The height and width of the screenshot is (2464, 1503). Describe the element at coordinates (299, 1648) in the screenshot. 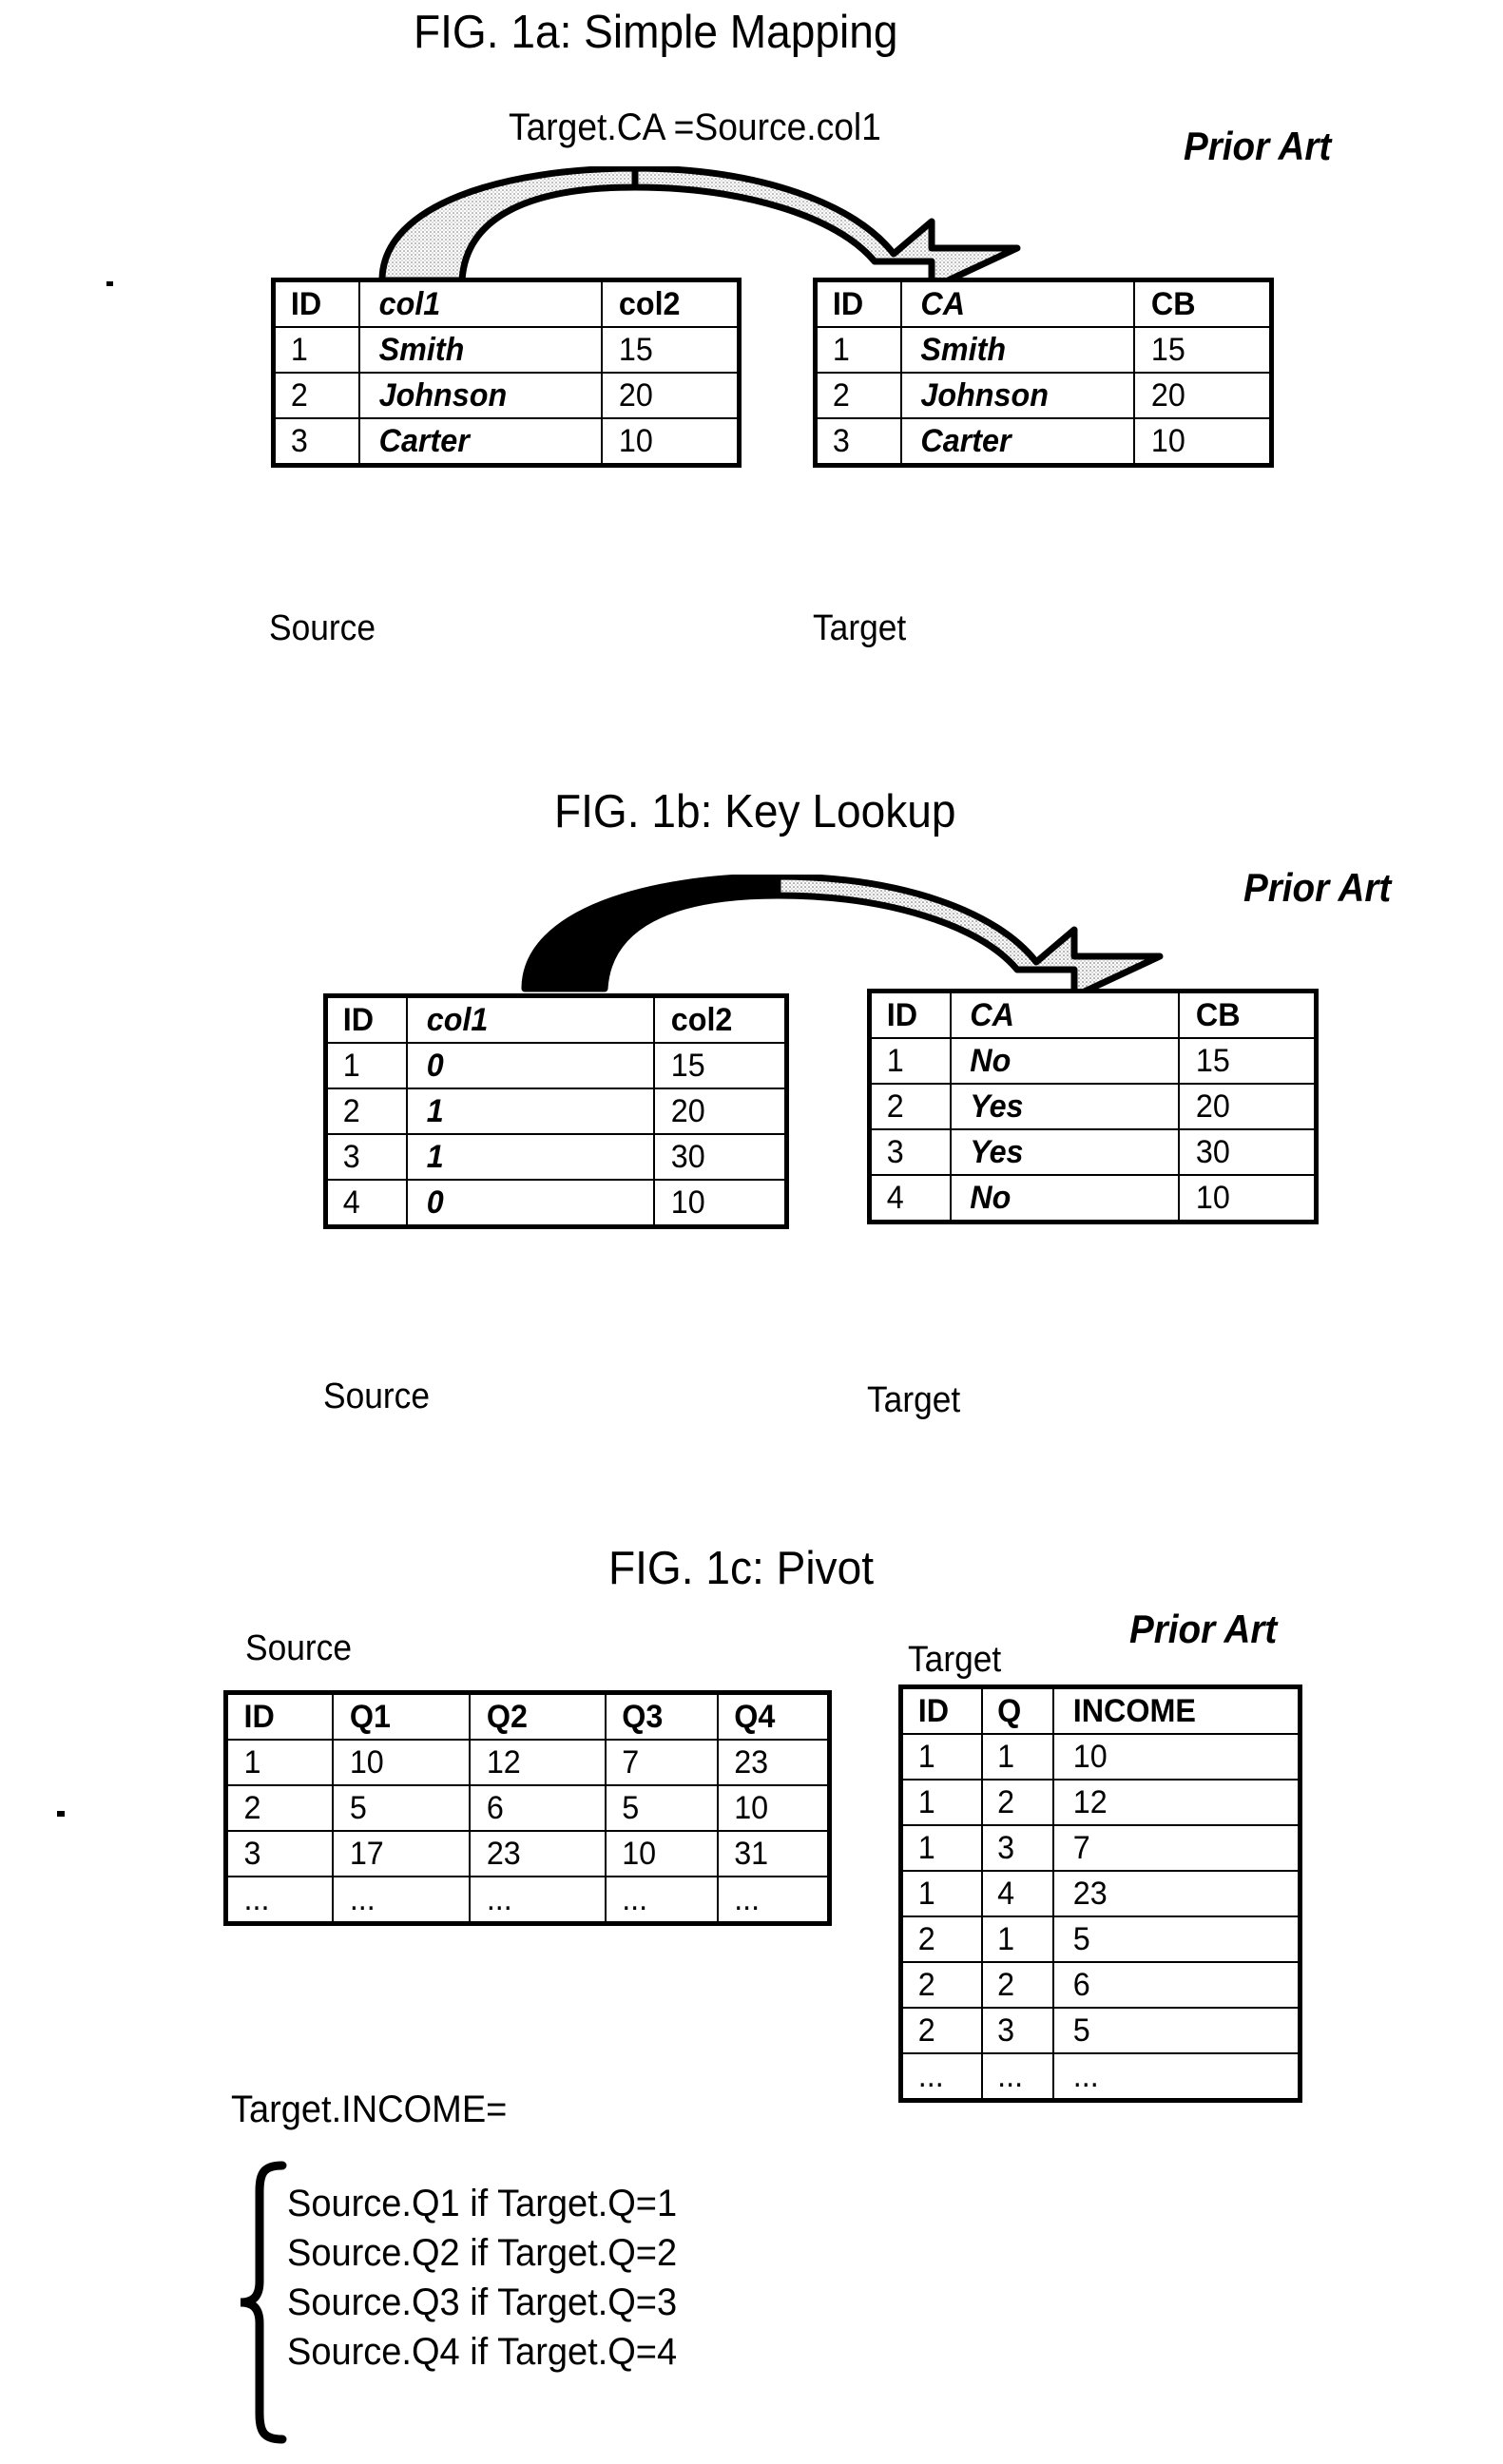

I see `fig-1c-source-caption: Source` at that location.